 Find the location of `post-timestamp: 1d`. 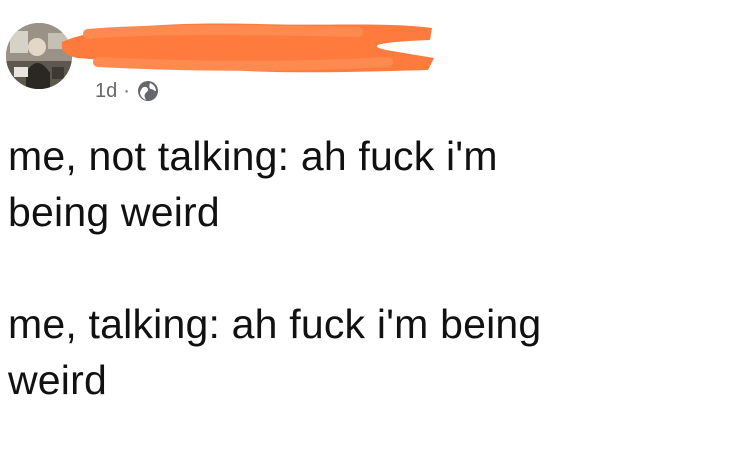

post-timestamp: 1d is located at coordinates (106, 91).